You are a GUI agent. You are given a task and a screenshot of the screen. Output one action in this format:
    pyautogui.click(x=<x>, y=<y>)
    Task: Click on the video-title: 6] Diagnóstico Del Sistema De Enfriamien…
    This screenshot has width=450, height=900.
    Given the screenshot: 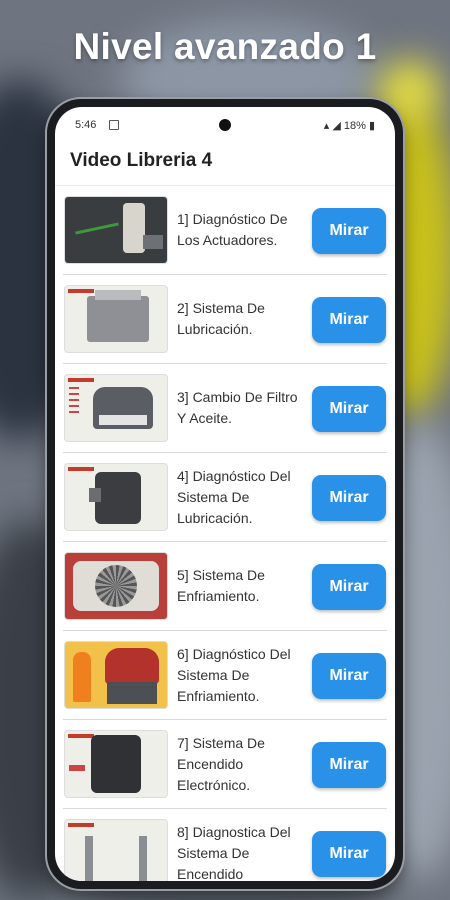 What is the action you would take?
    pyautogui.click(x=234, y=674)
    